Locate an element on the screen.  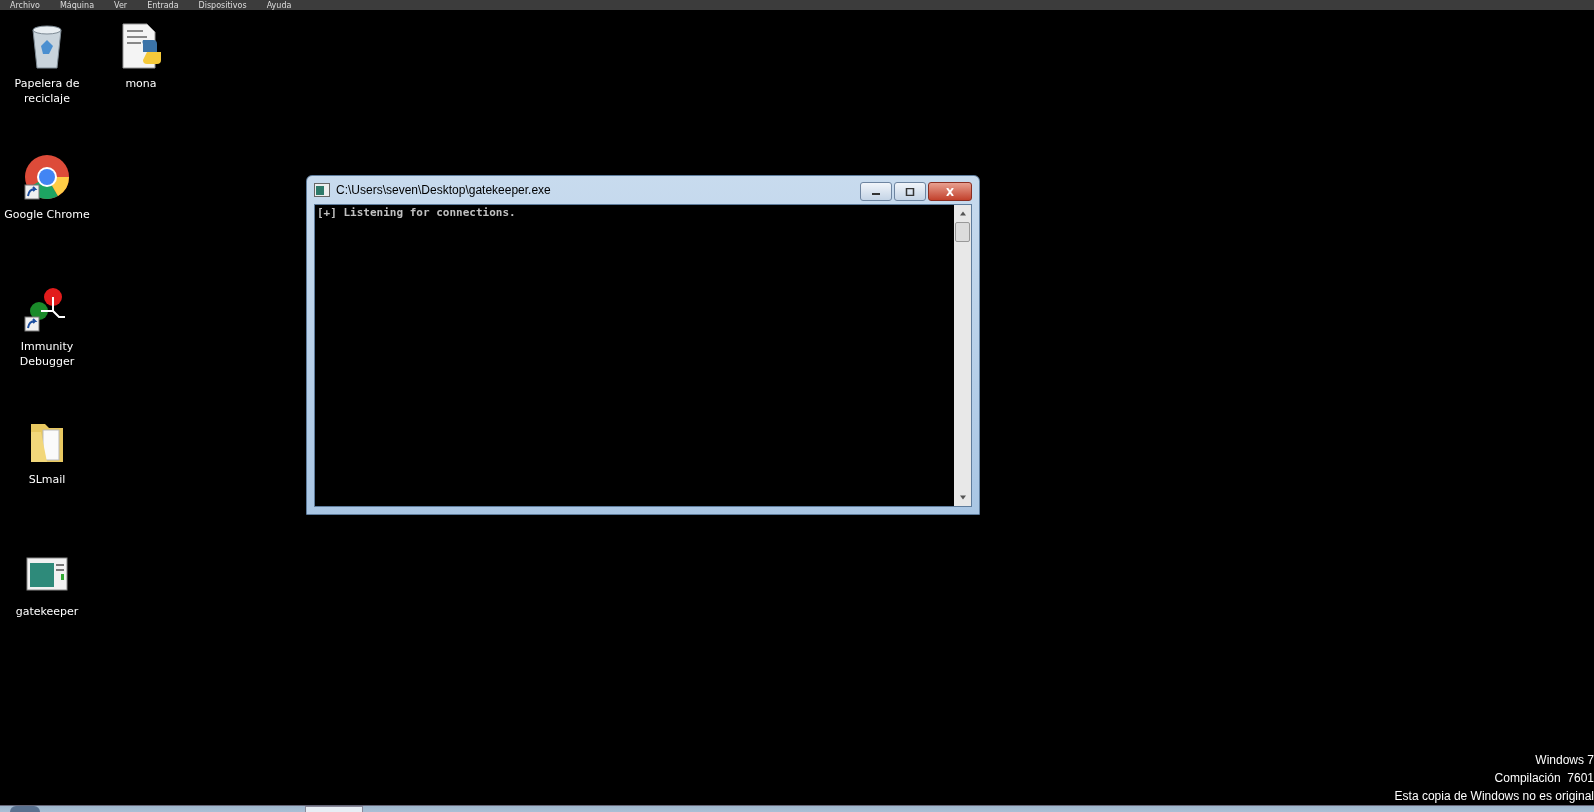
desktop-icon-label: SLmail is located at coordinates (47, 479).